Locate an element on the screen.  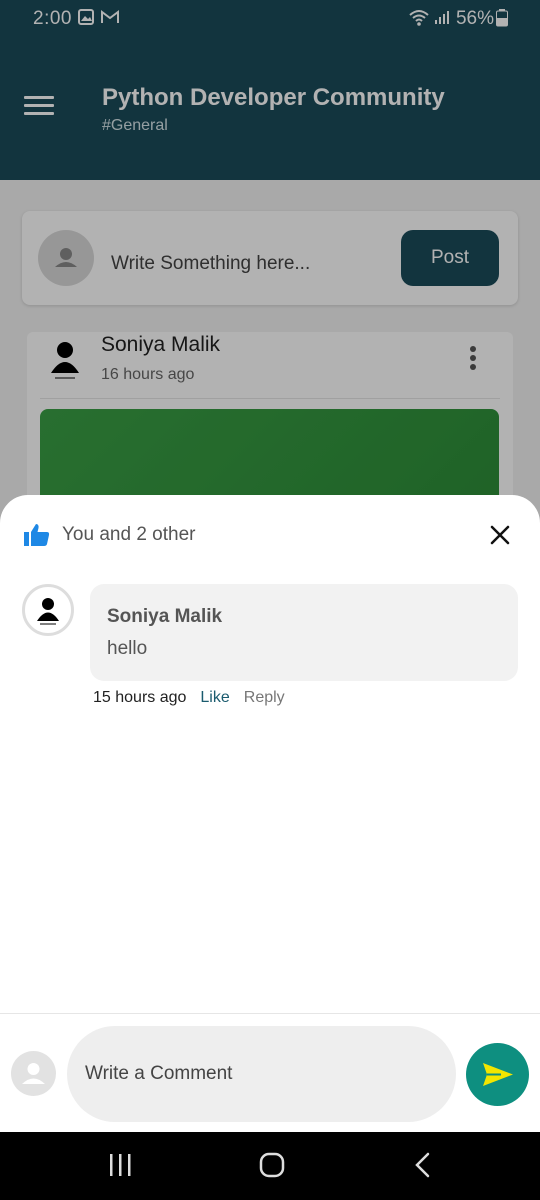
comment-like-link: Like is located at coordinates (214, 697).